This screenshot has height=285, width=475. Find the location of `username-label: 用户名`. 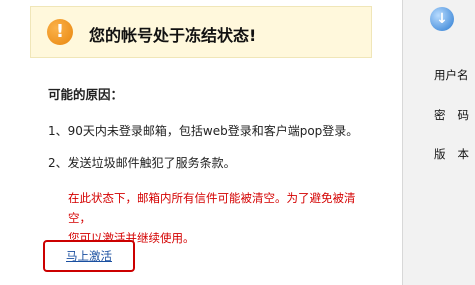

username-label: 用户名 is located at coordinates (451, 75).